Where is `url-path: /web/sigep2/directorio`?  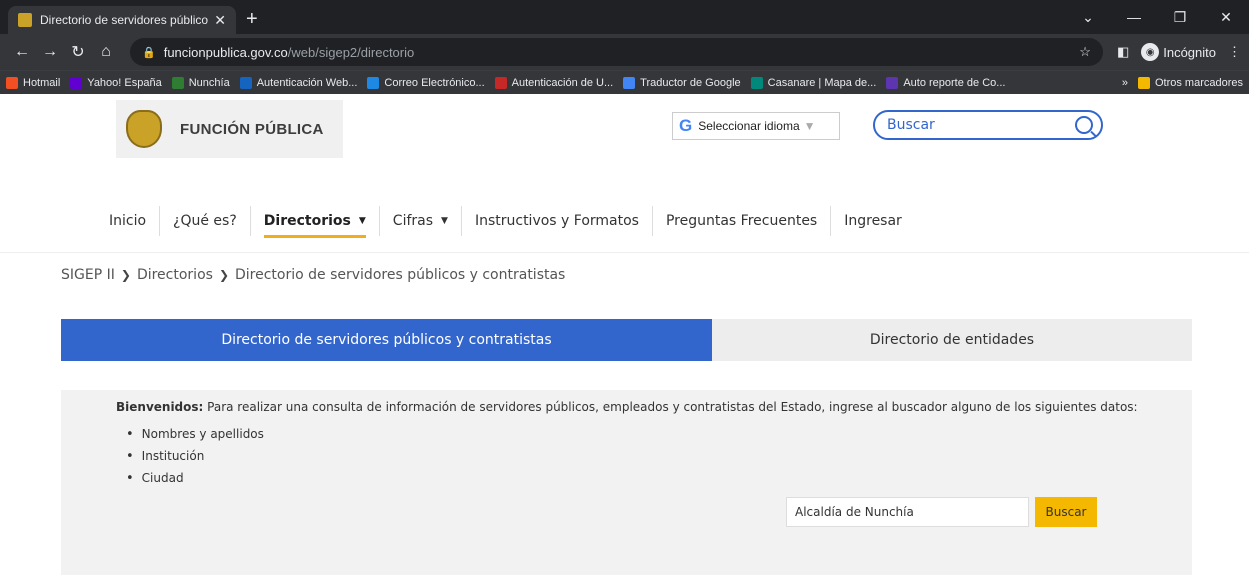
url-path: /web/sigep2/directorio is located at coordinates (351, 52).